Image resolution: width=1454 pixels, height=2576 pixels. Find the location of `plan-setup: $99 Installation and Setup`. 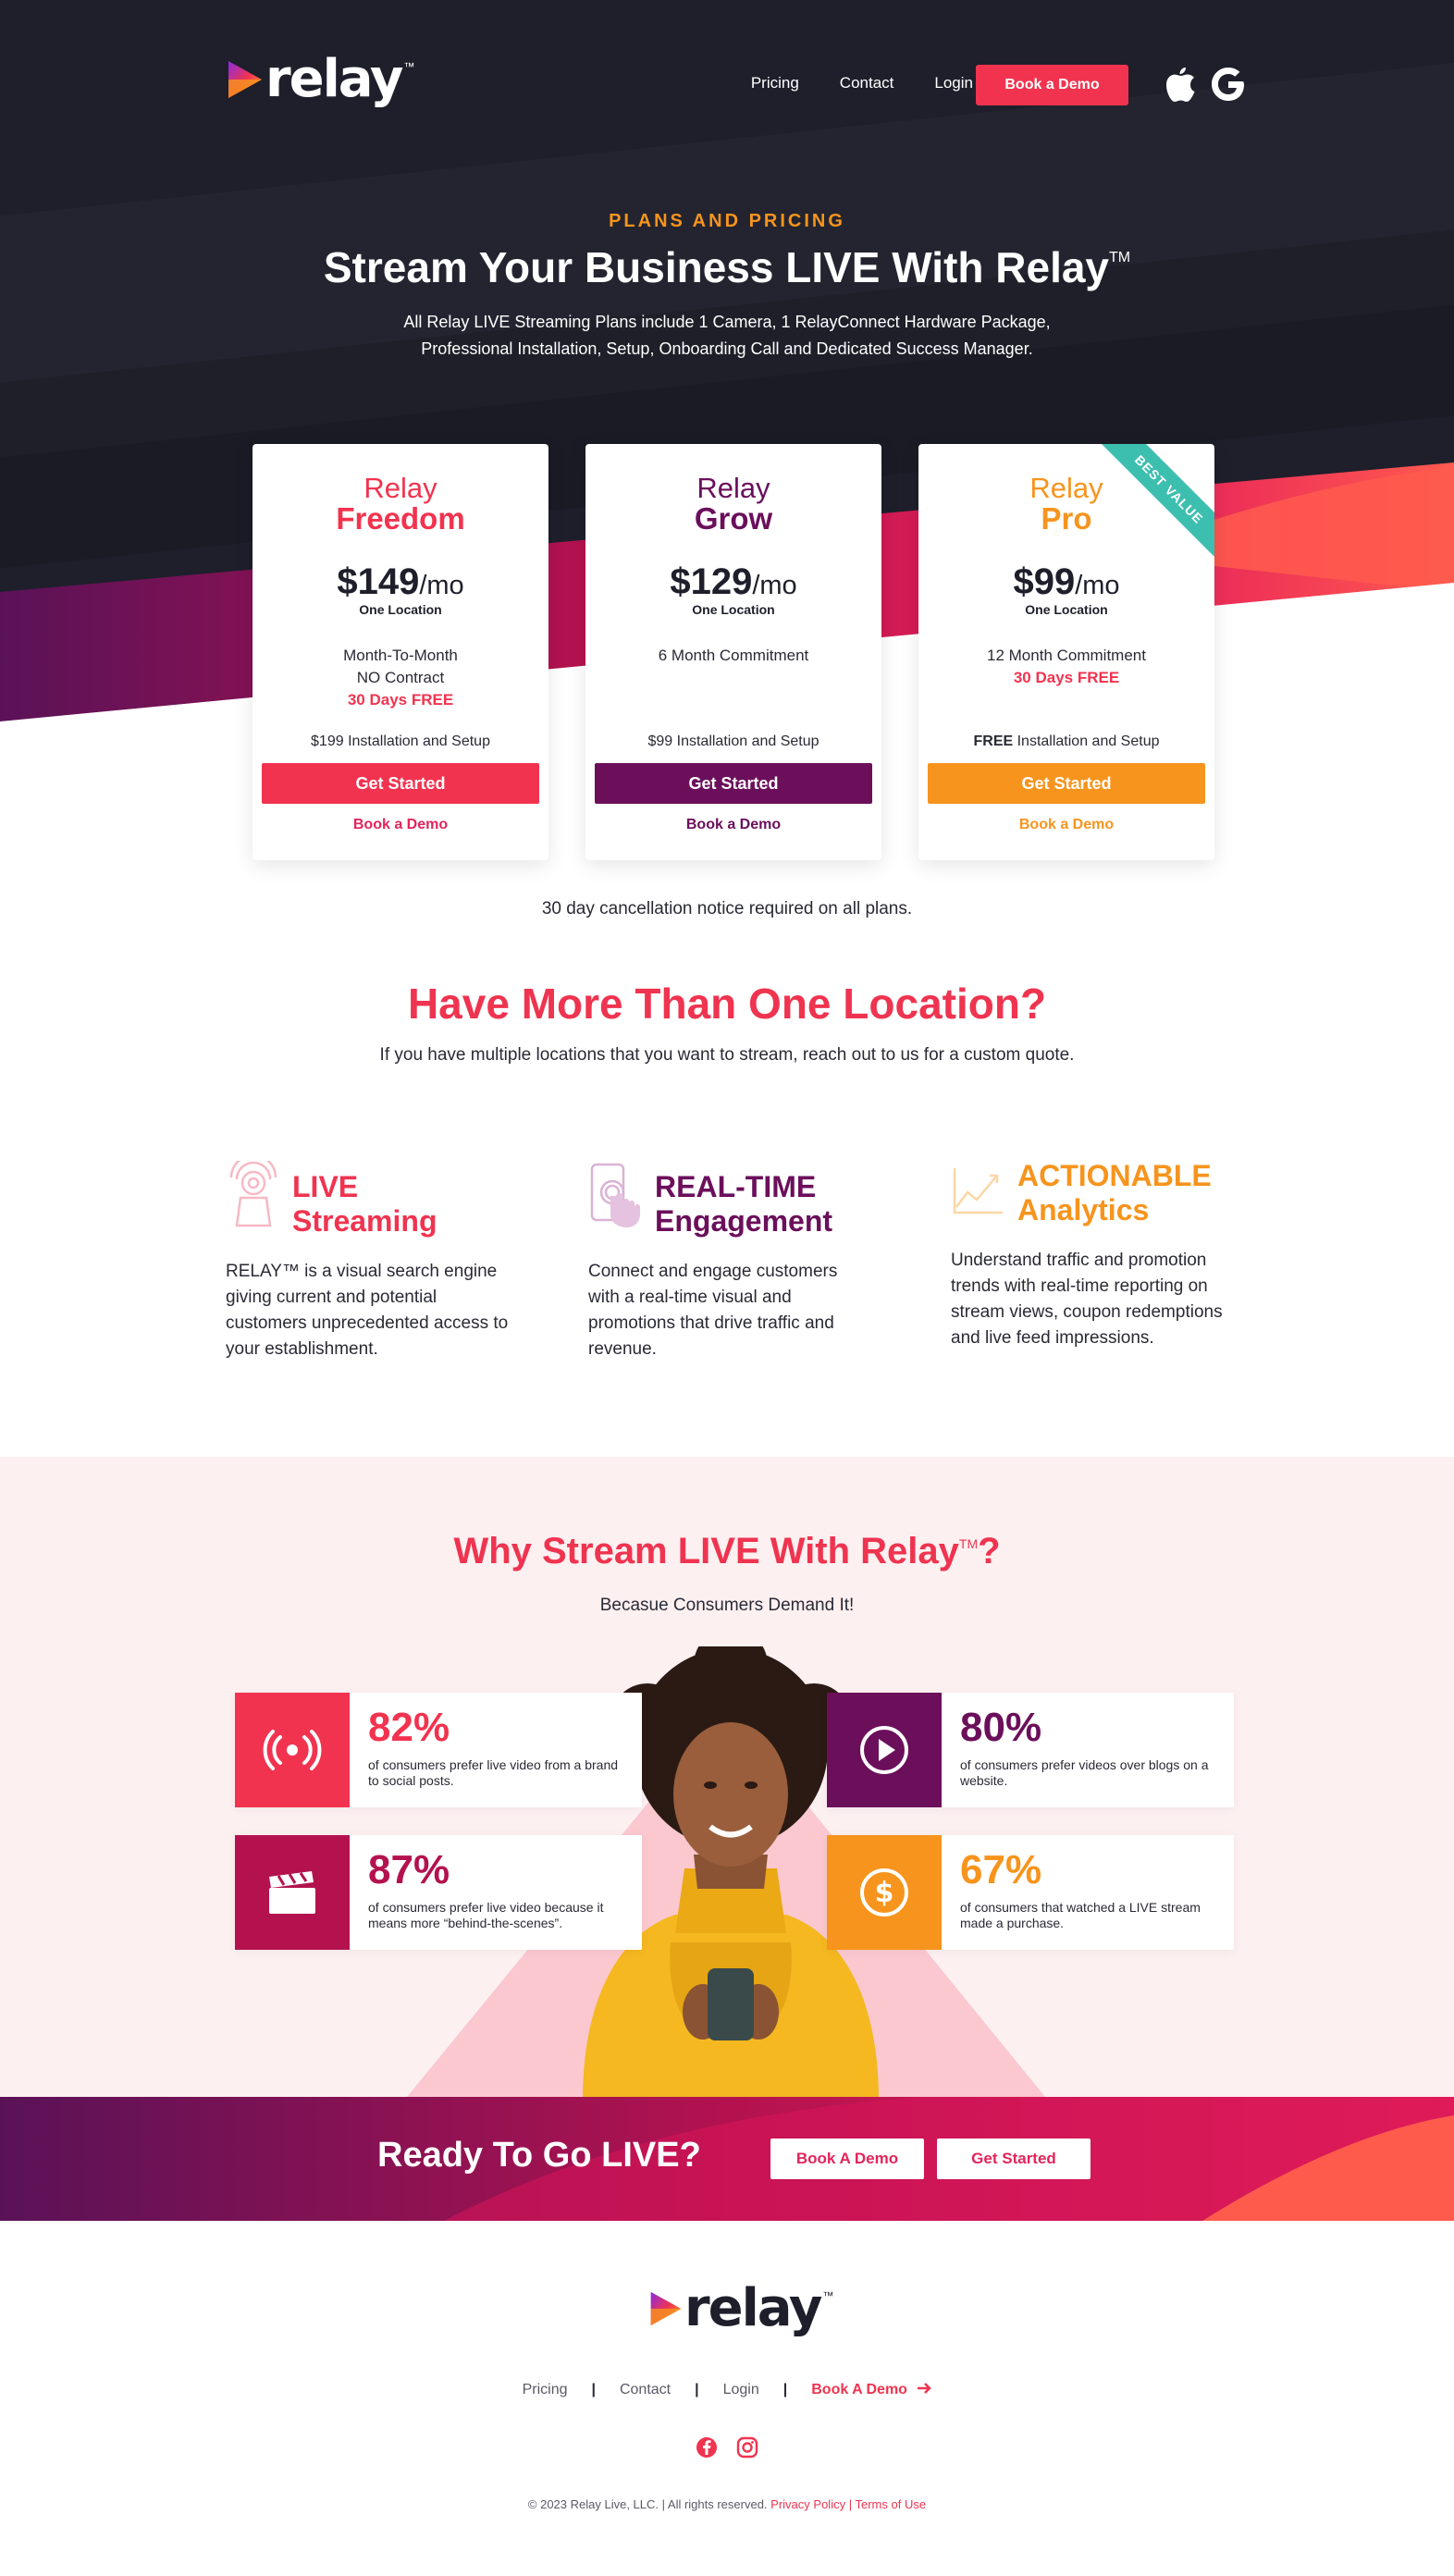

plan-setup: $99 Installation and Setup is located at coordinates (733, 741).